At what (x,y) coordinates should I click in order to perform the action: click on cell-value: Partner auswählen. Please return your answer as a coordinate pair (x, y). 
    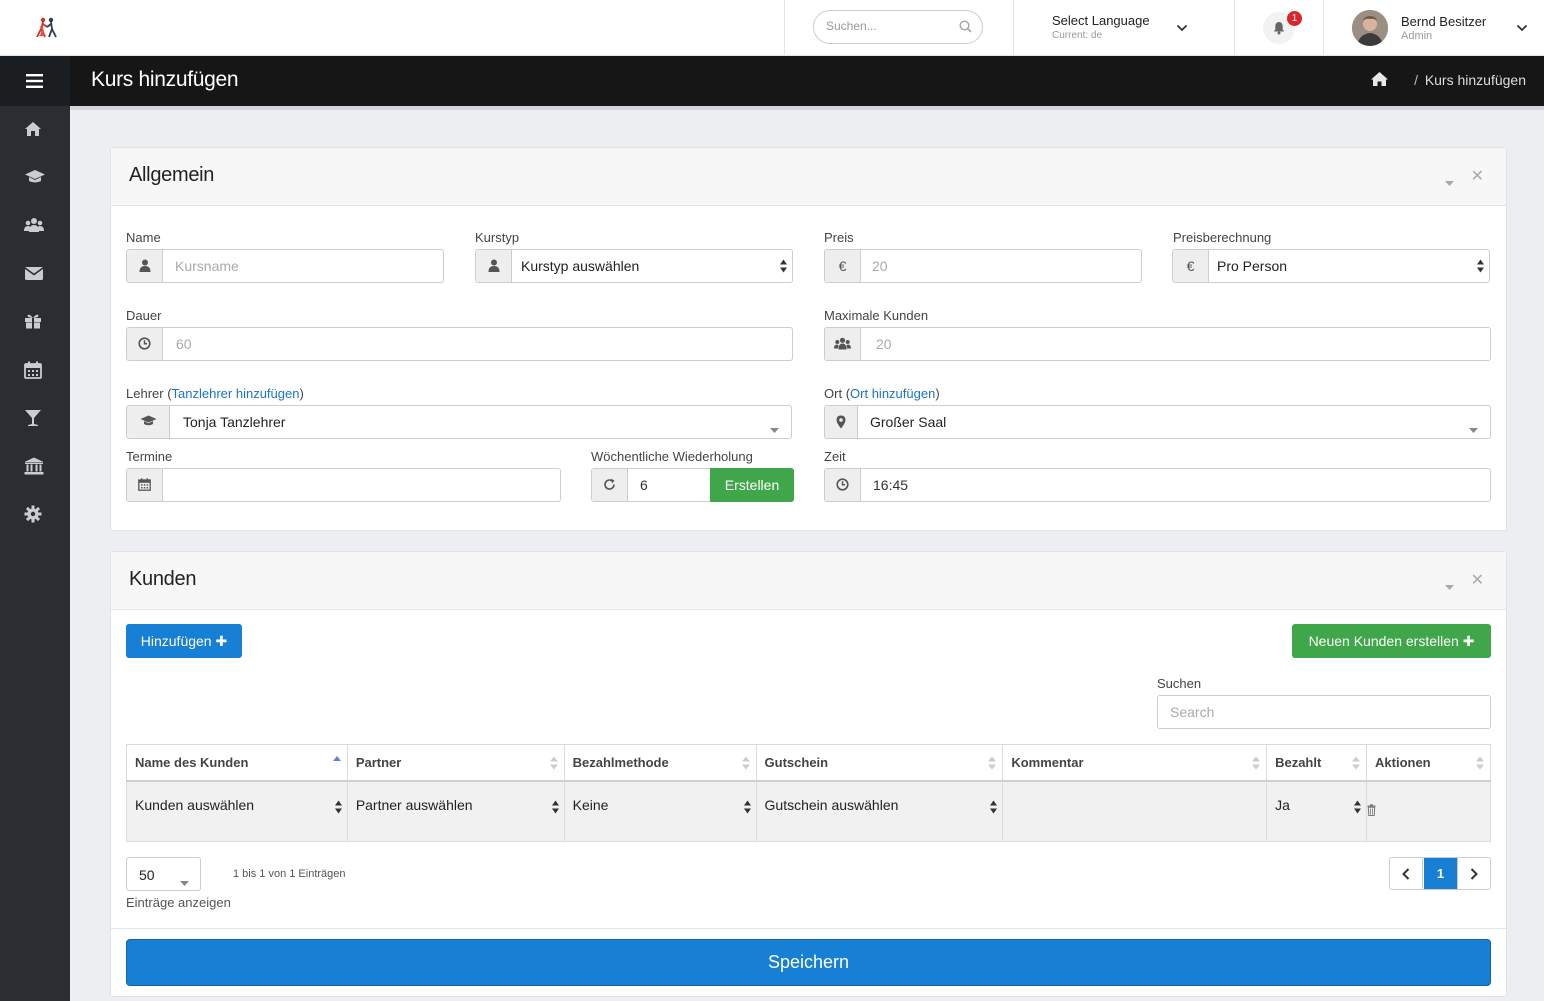
    Looking at the image, I should click on (414, 804).